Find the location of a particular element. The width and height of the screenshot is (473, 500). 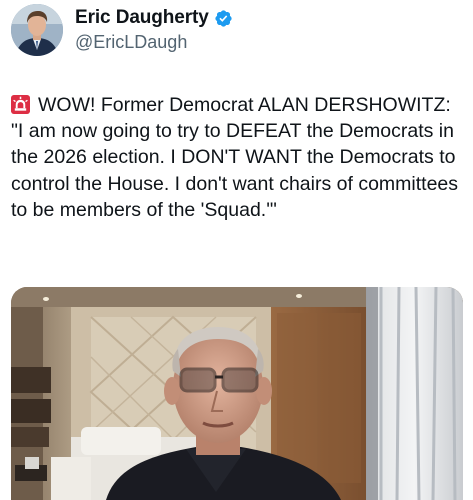

author-name-row: Eric Daugherty is located at coordinates (154, 18).